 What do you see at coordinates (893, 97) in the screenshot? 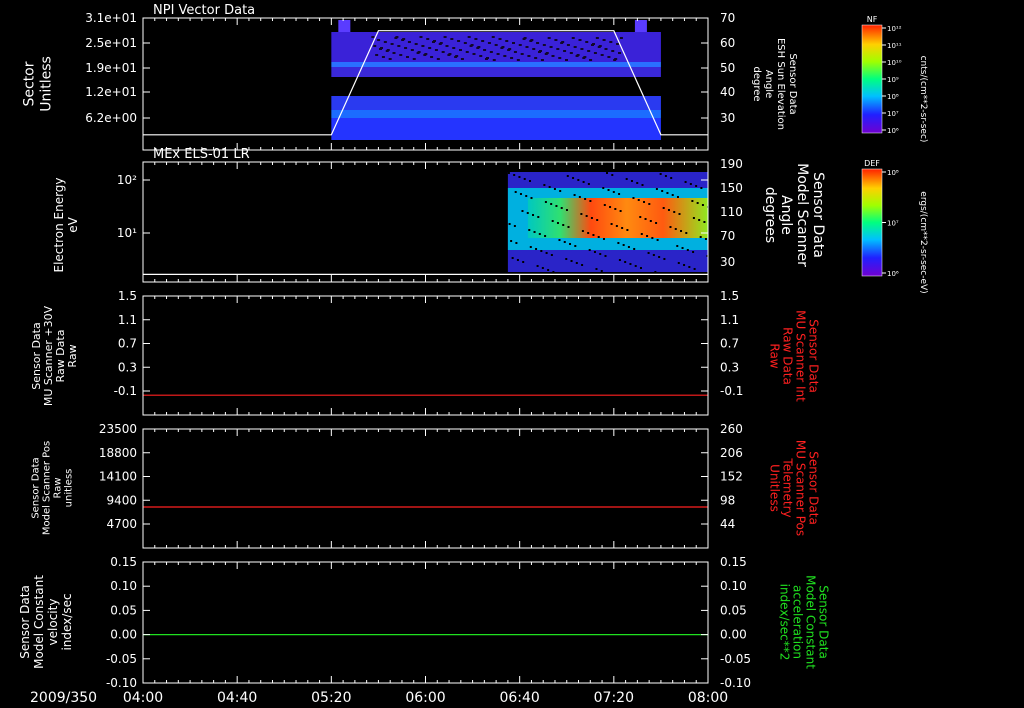
I see `colorbar-tick-label: 10⁸` at bounding box center [893, 97].